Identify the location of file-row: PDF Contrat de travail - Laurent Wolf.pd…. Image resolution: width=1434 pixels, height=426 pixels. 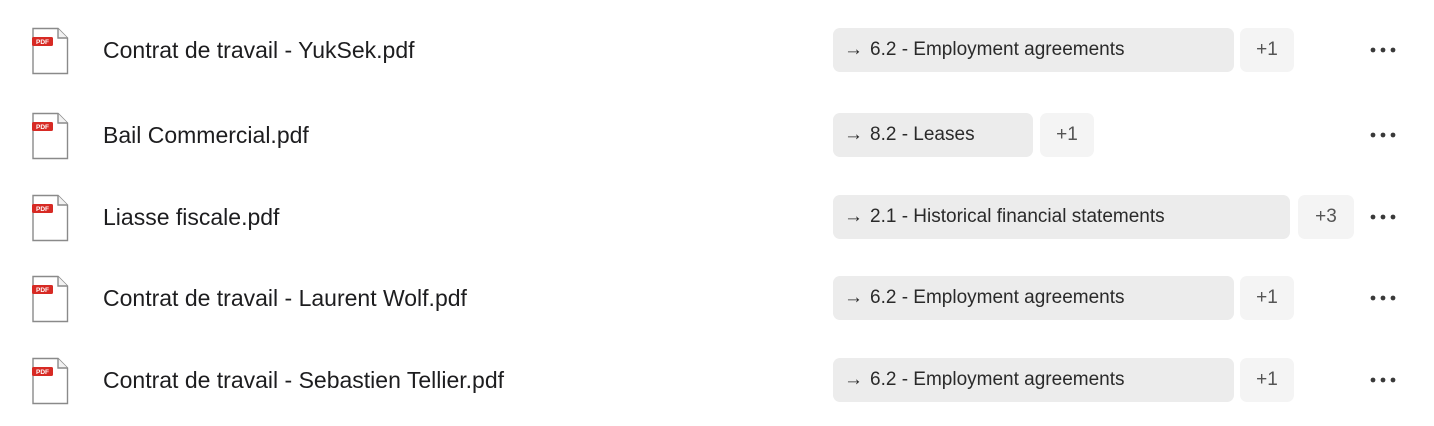
(717, 303).